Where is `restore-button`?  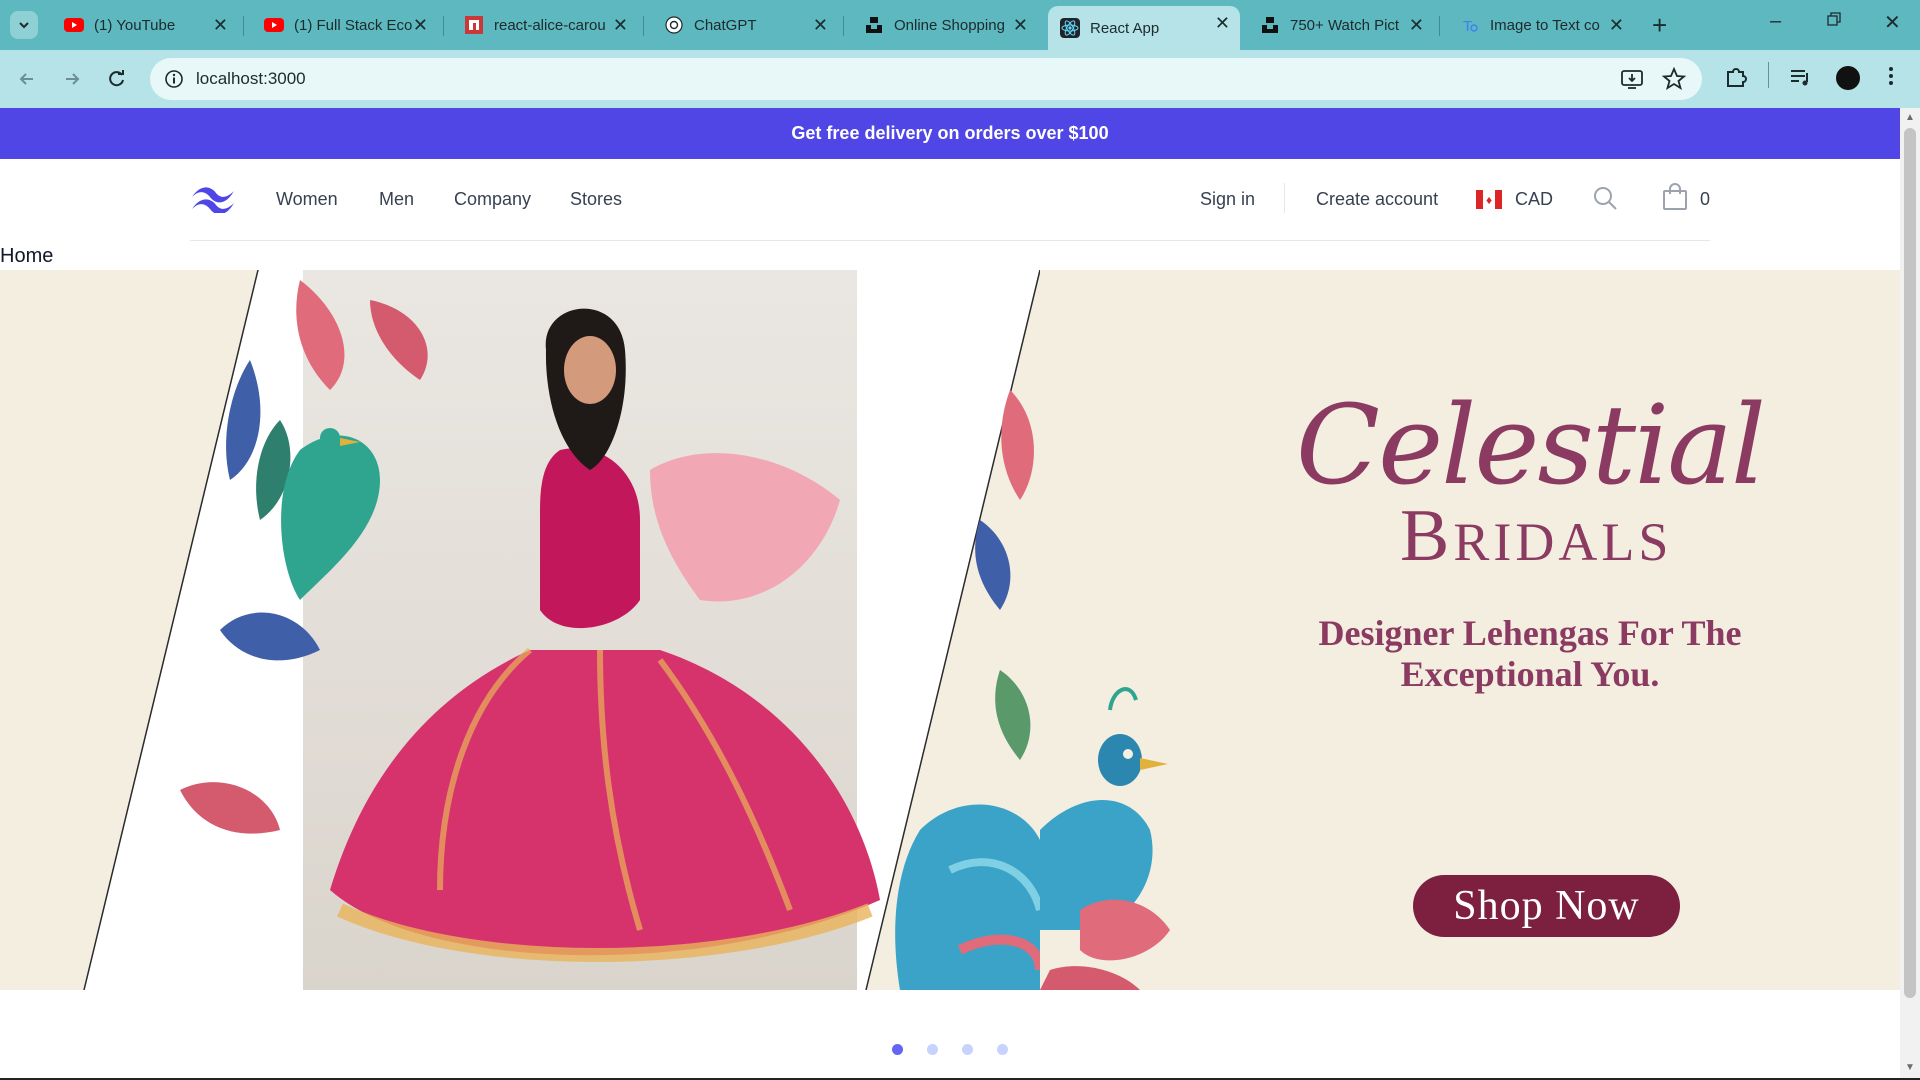 restore-button is located at coordinates (1834, 21).